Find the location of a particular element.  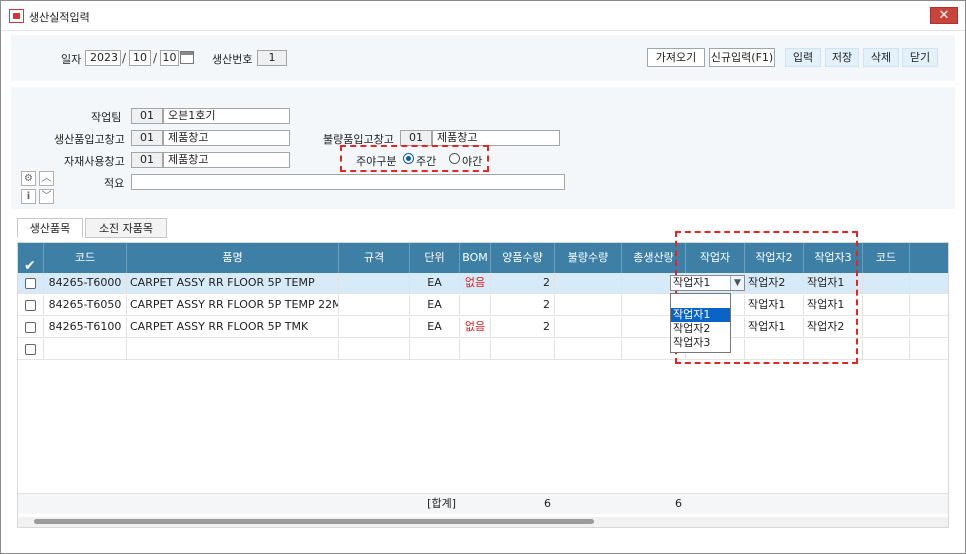

tab-consumed-sub-items: 소진 자품목 is located at coordinates (126, 228).